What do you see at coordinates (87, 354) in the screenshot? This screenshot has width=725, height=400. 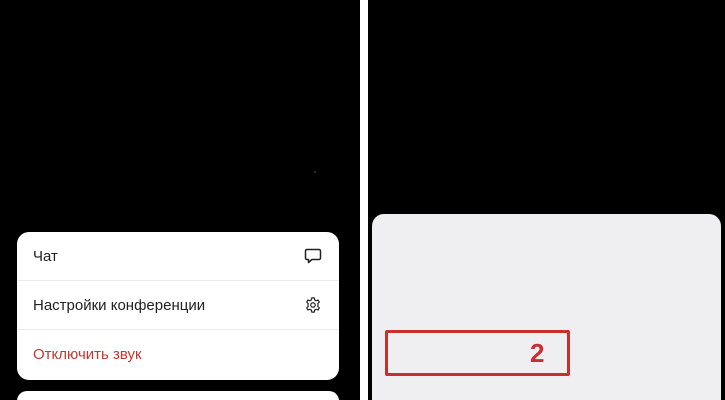 I see `menu-item-label: Отключить звук` at bounding box center [87, 354].